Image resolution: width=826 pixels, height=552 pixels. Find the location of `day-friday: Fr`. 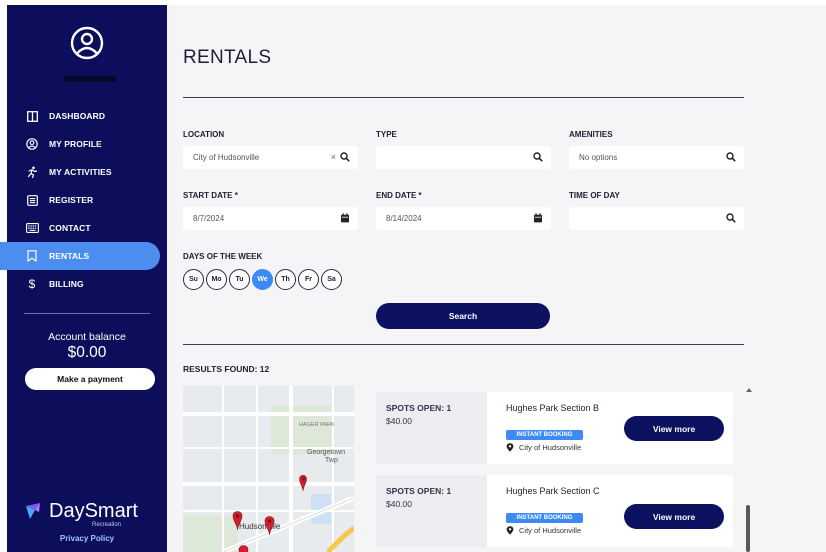

day-friday: Fr is located at coordinates (308, 279).